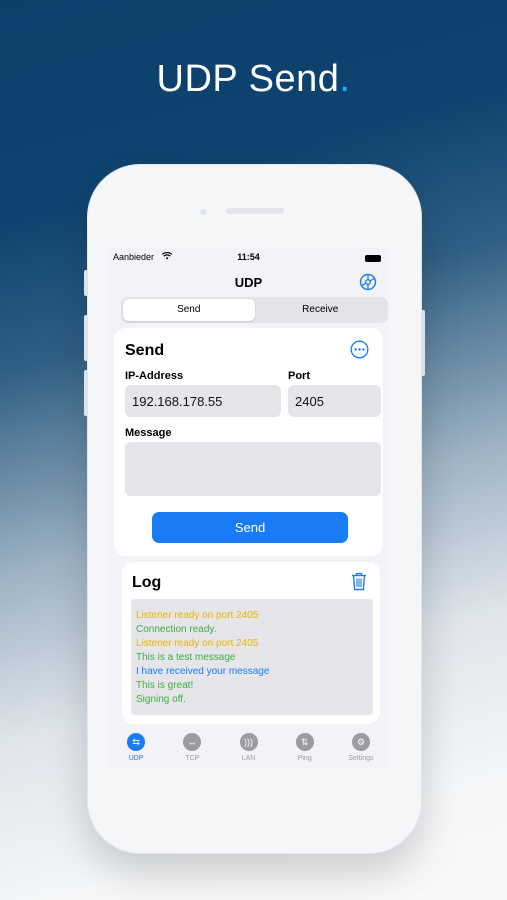  Describe the element at coordinates (192, 758) in the screenshot. I see `tab-label: TCP` at that location.